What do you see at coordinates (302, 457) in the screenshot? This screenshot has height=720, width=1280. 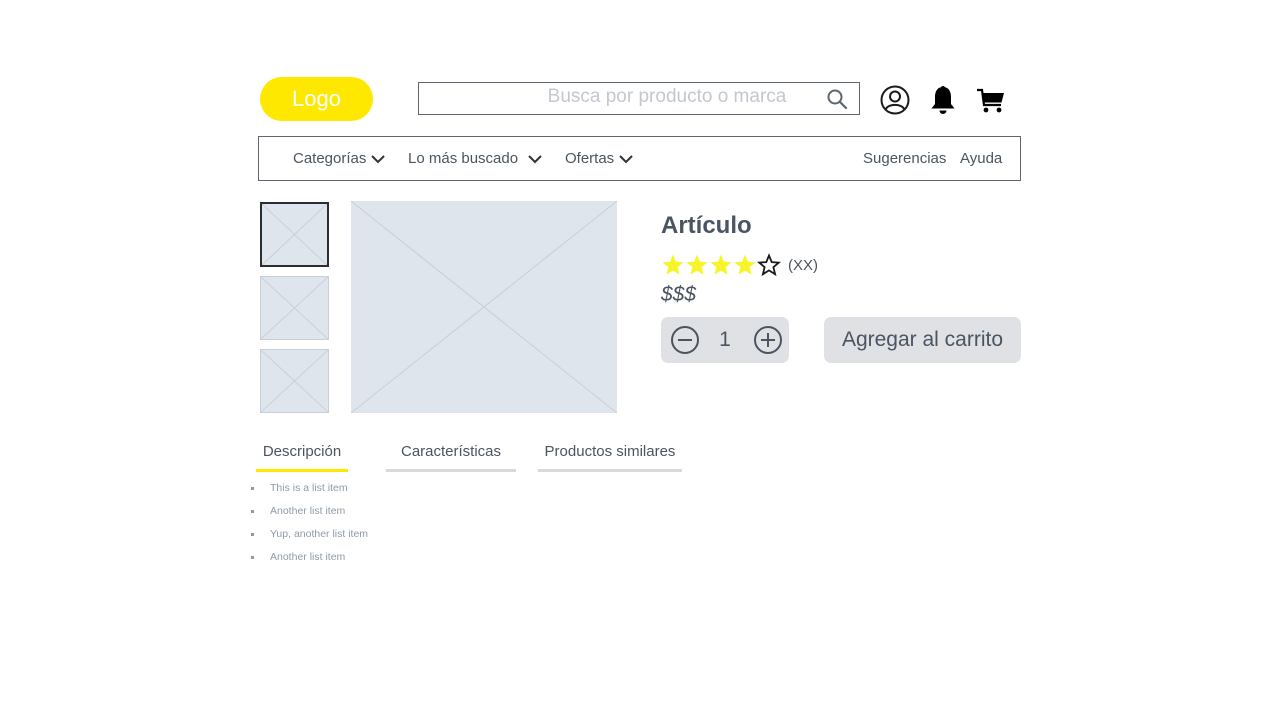 I see `tab-descripcion: Descripción` at bounding box center [302, 457].